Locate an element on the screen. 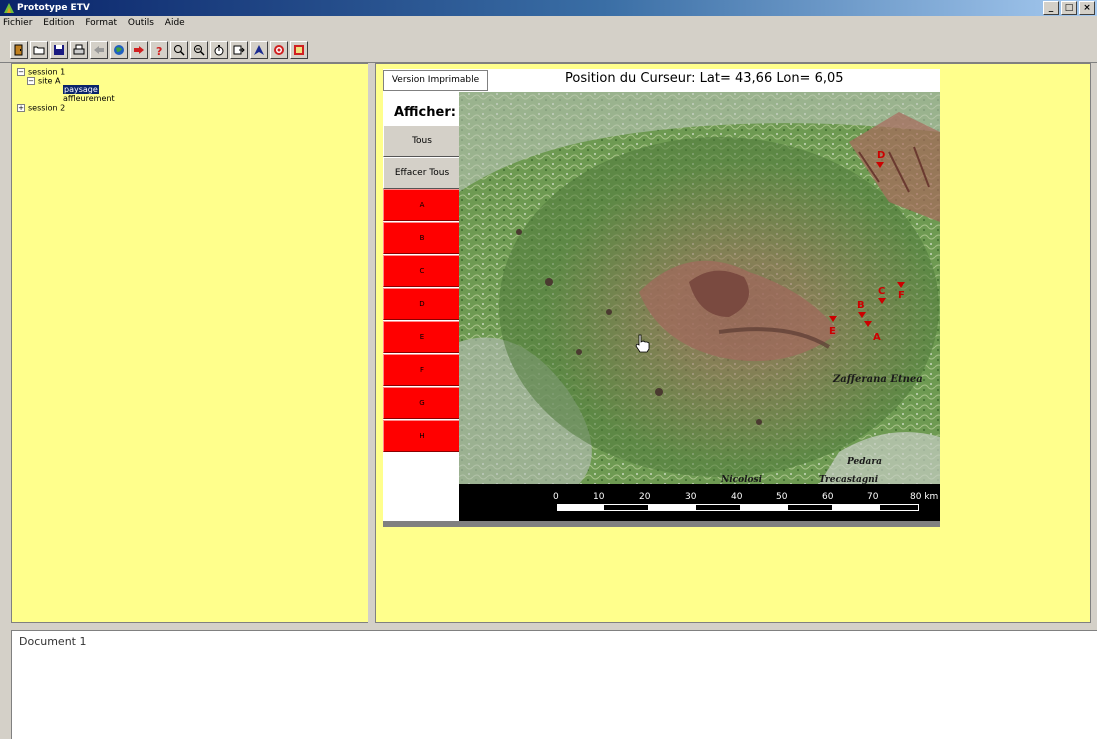 Image resolution: width=1097 pixels, height=739 pixels. site-e-button: E is located at coordinates (422, 337).